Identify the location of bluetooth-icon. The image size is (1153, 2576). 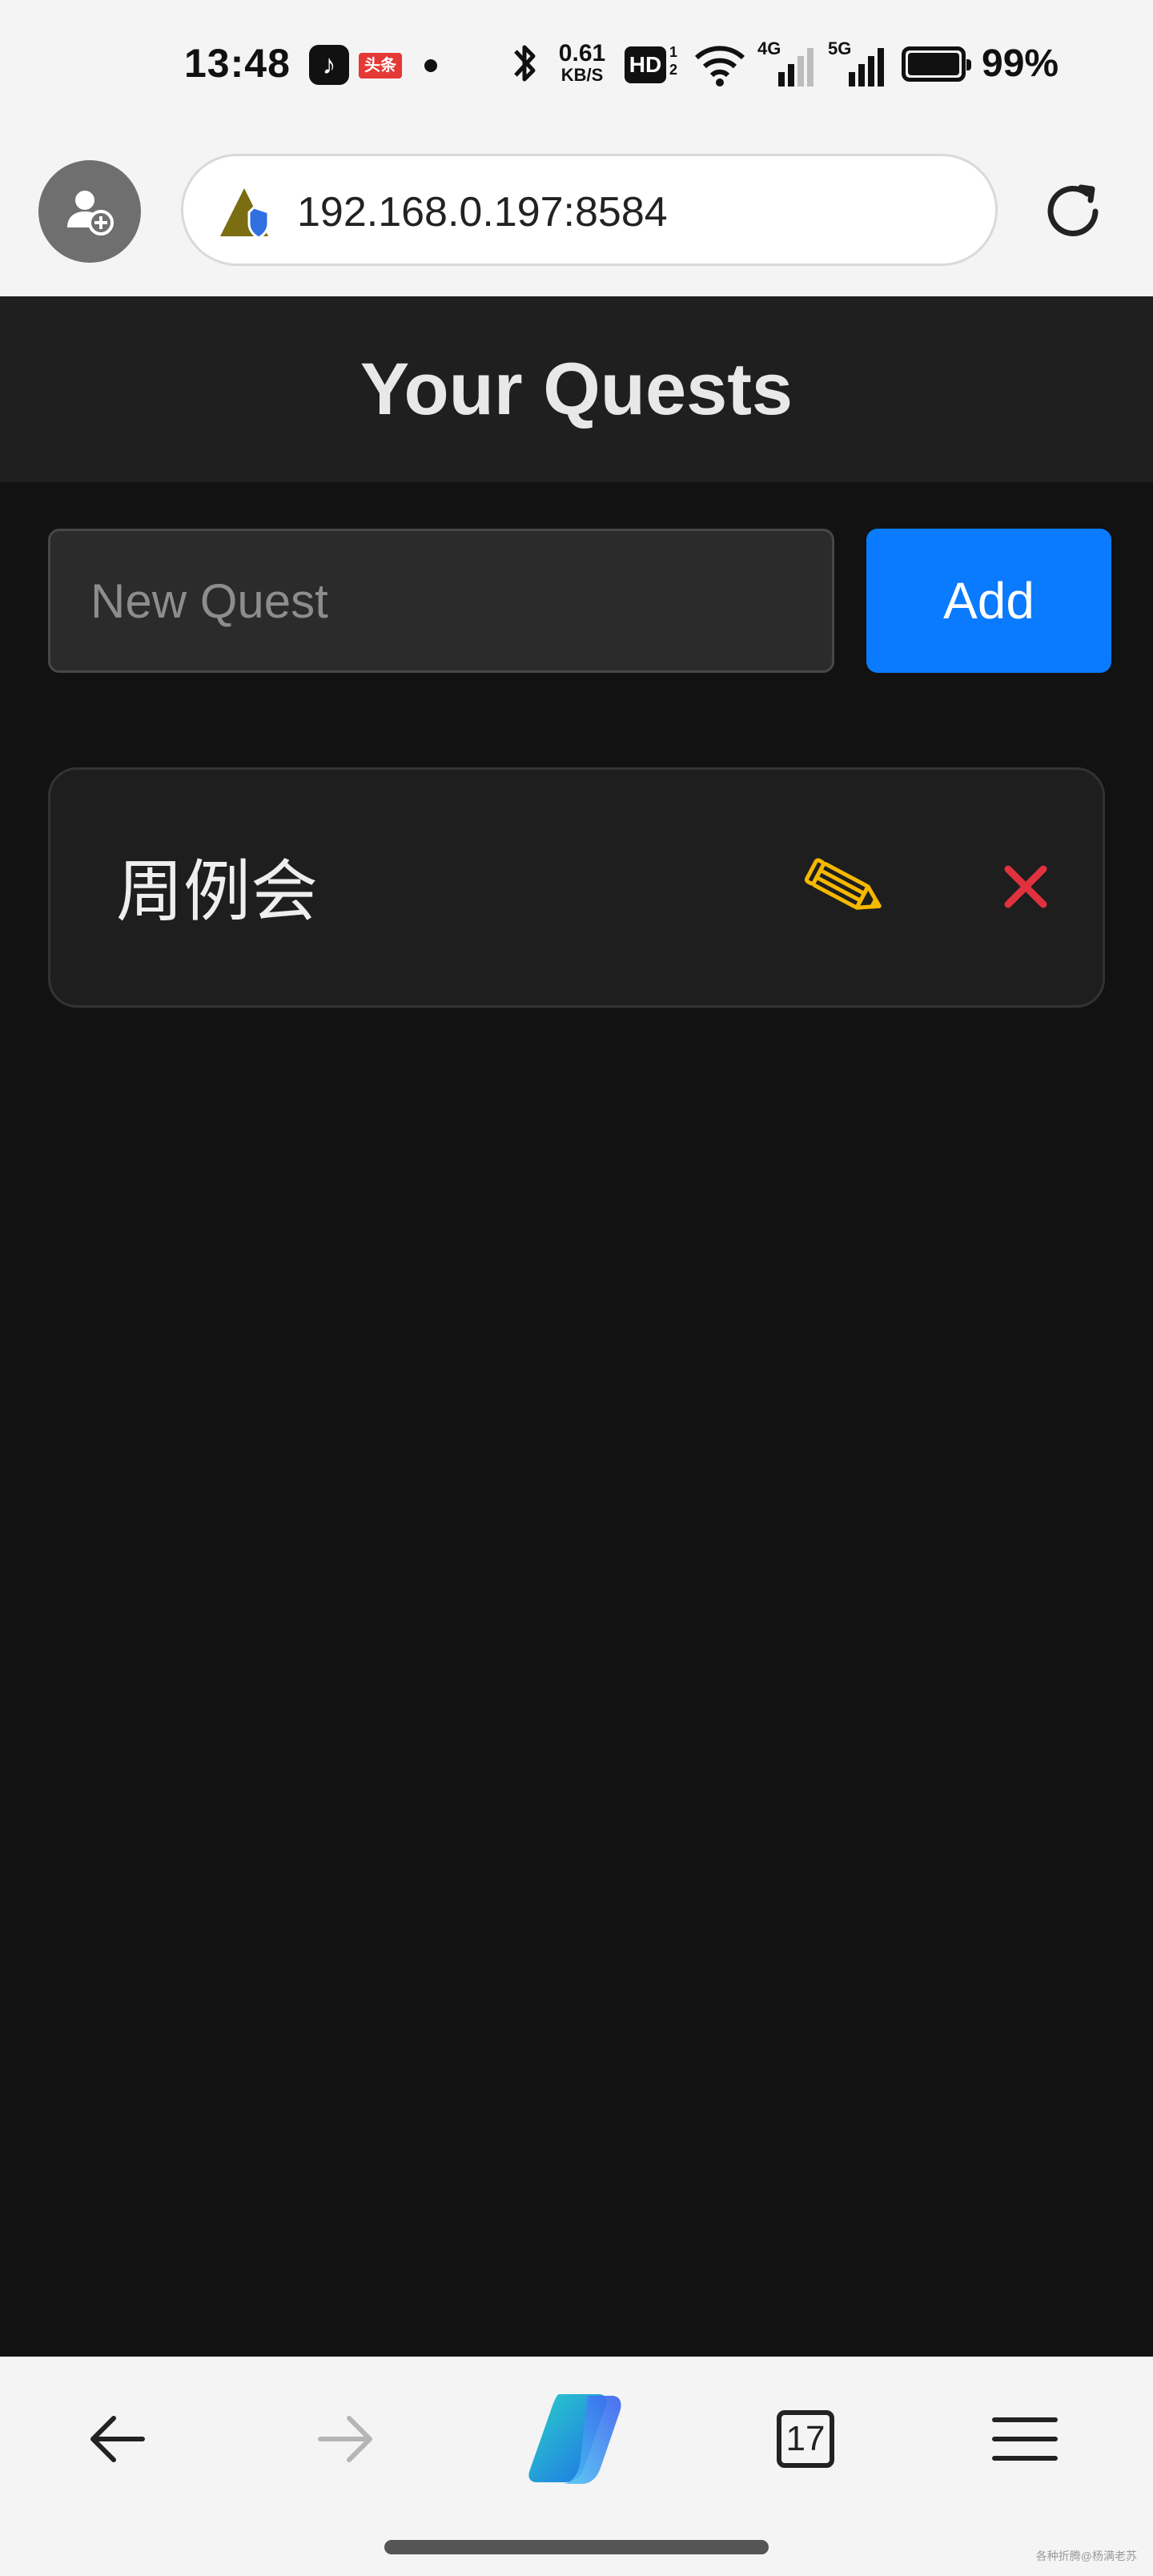
(525, 63).